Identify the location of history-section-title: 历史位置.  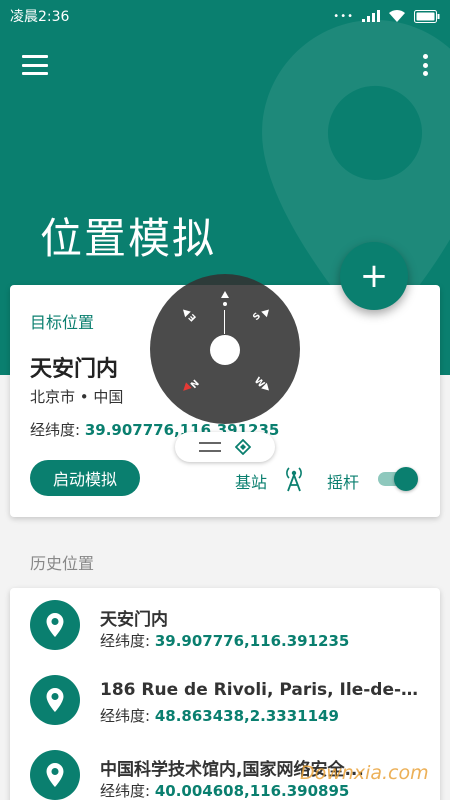
(62, 563).